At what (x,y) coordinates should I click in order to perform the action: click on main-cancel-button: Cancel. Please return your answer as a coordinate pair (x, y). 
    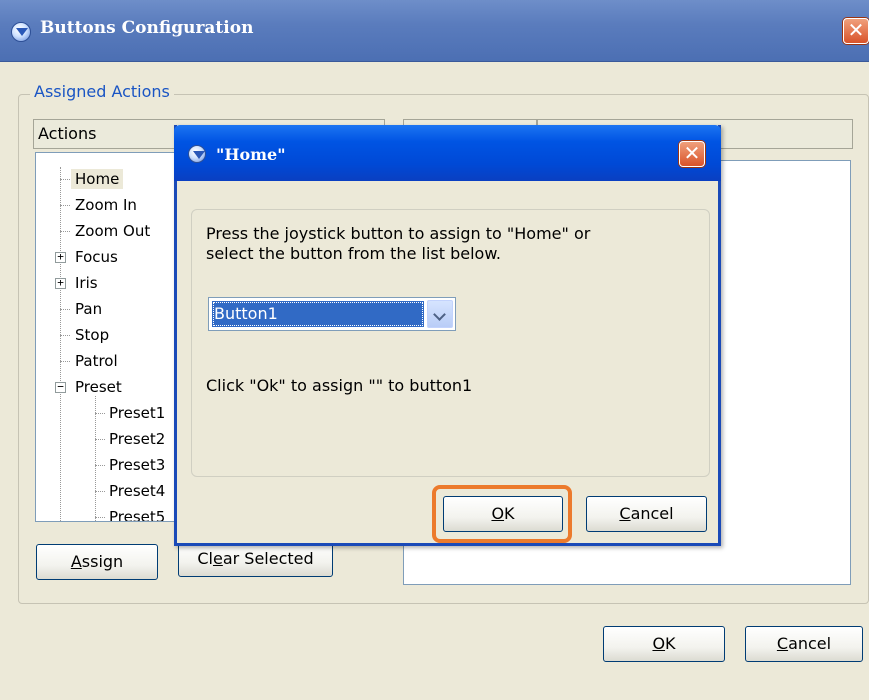
    Looking at the image, I should click on (804, 644).